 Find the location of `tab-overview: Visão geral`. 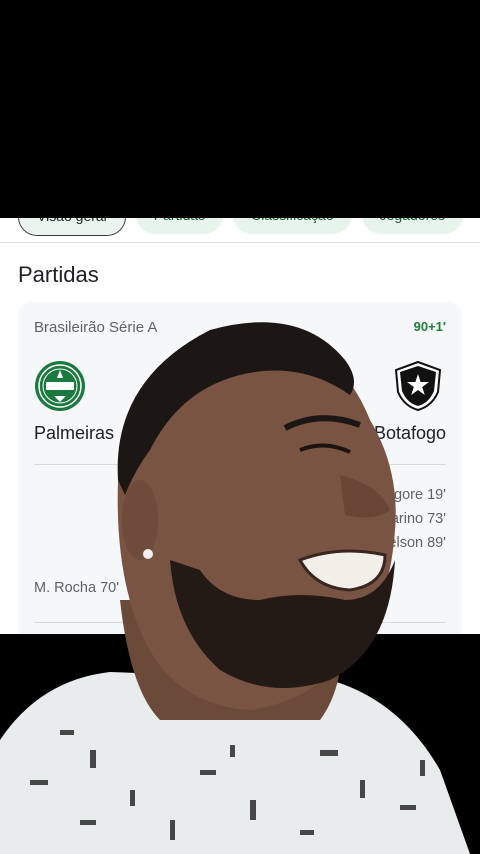

tab-overview: Visão geral is located at coordinates (72, 227).